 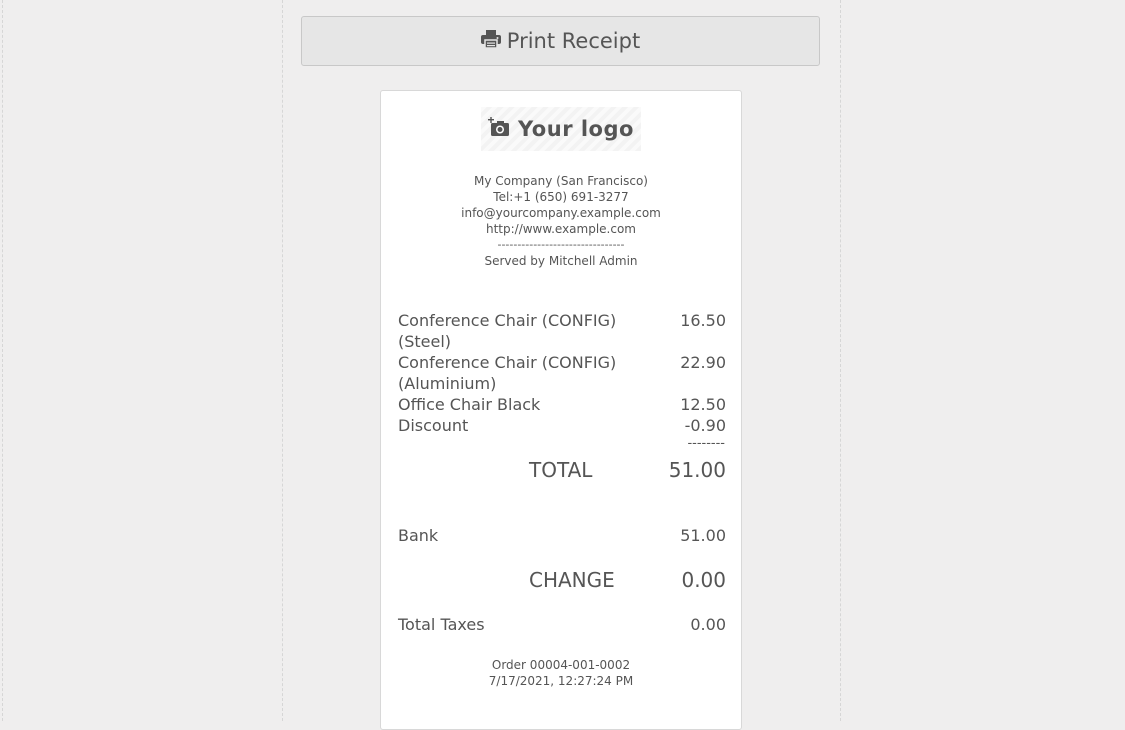 What do you see at coordinates (703, 362) in the screenshot?
I see `line-price: 22.90` at bounding box center [703, 362].